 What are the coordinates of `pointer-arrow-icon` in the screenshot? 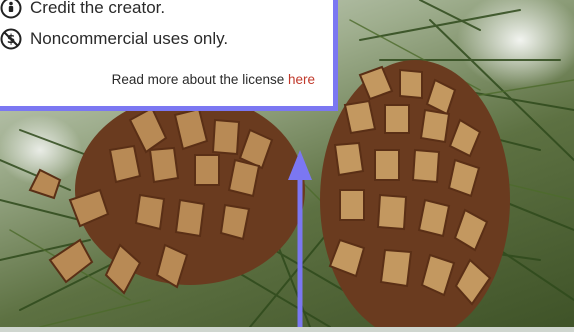 It's located at (300, 241).